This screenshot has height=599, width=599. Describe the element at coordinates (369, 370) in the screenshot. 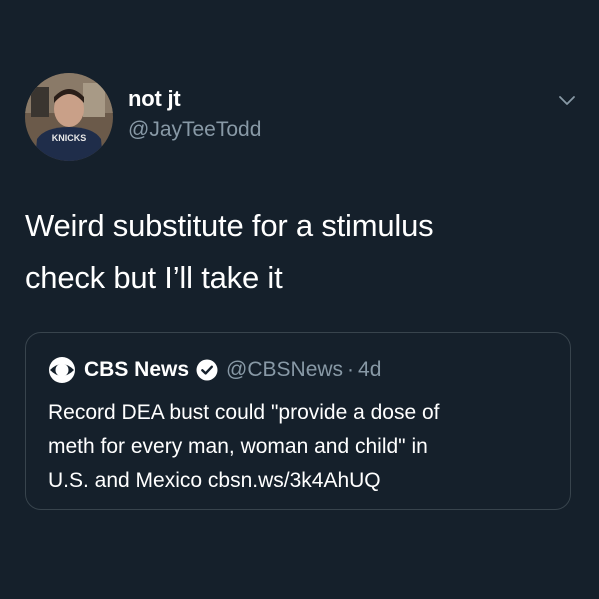

I see `quoted-timestamp: 4d` at that location.